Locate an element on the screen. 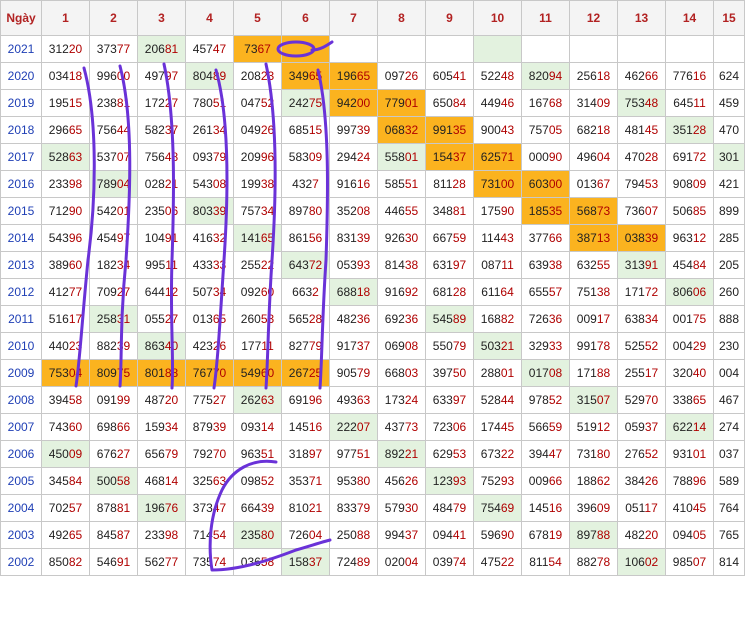 The width and height of the screenshot is (750, 625). result-cell: 51617 is located at coordinates (65, 319).